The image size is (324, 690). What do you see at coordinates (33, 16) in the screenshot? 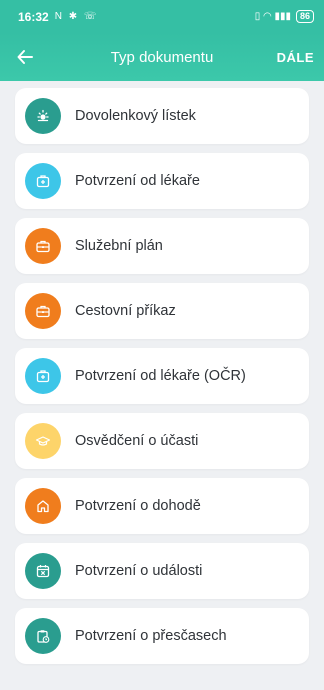
I see `status-time: 16:32` at bounding box center [33, 16].